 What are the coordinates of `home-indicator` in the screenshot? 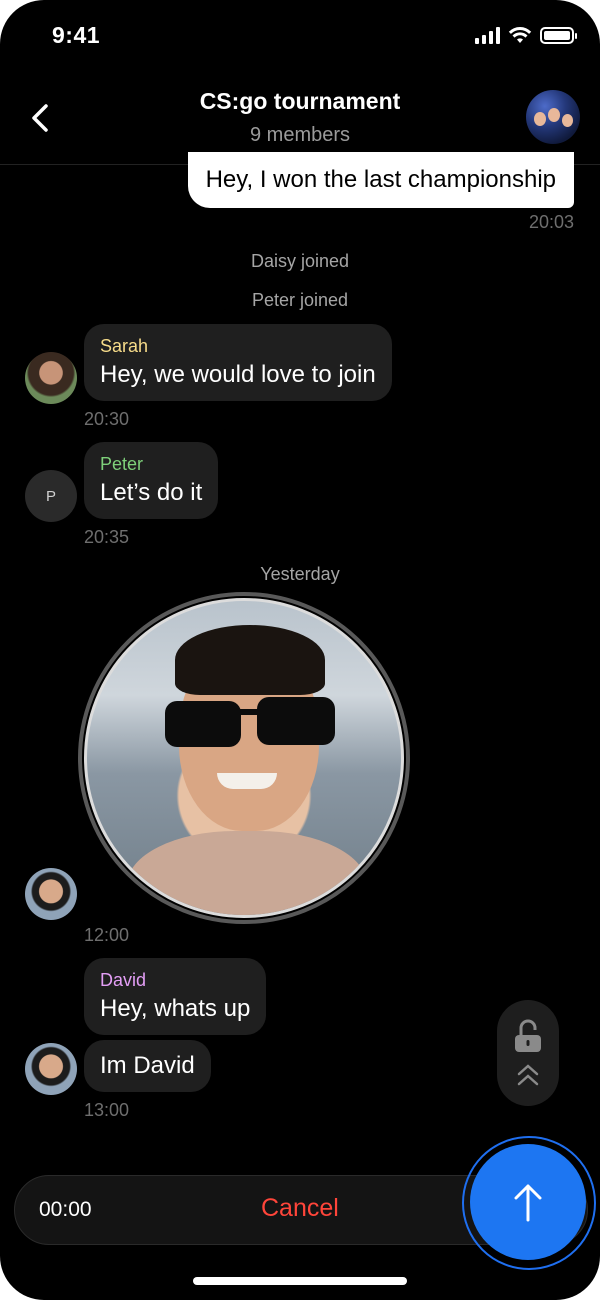 It's located at (300, 1281).